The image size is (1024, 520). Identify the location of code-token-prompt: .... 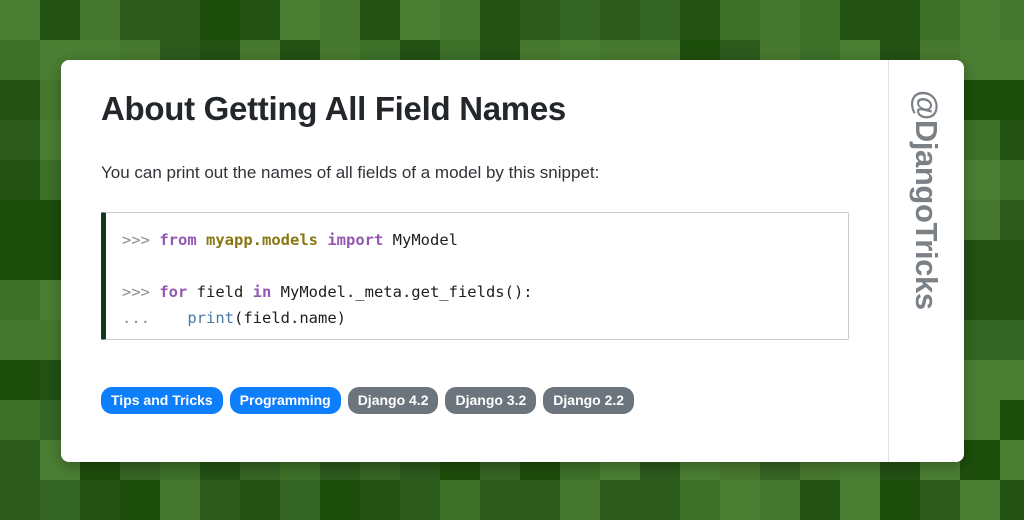
(150, 317).